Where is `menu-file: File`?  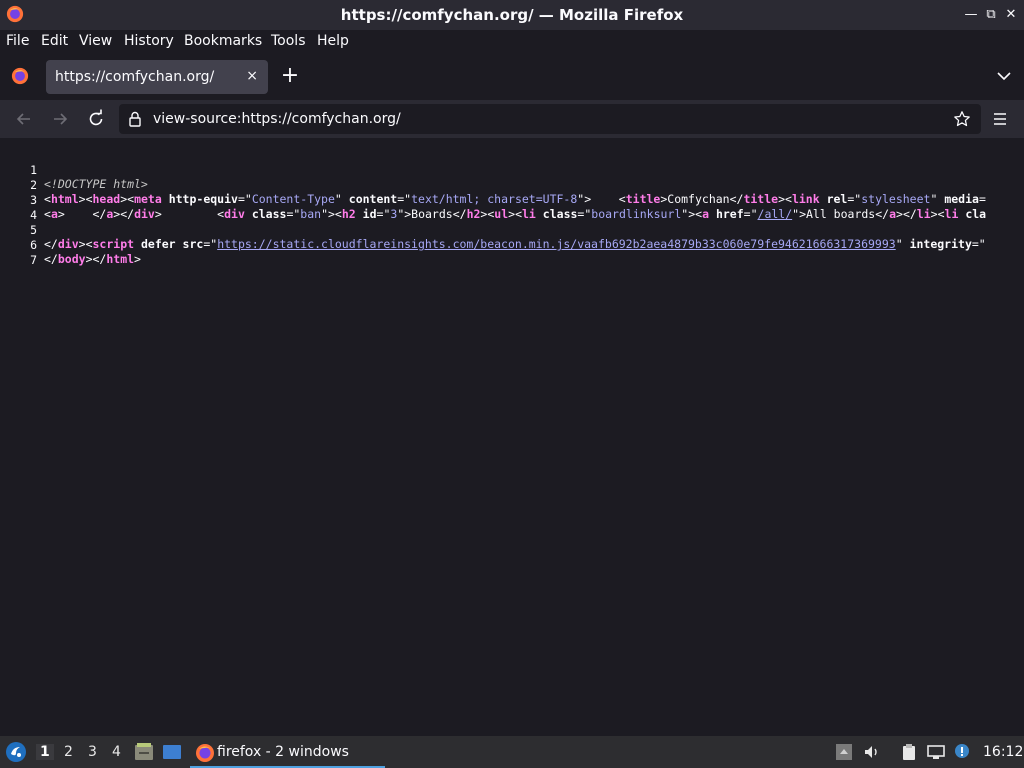 menu-file: File is located at coordinates (17, 41).